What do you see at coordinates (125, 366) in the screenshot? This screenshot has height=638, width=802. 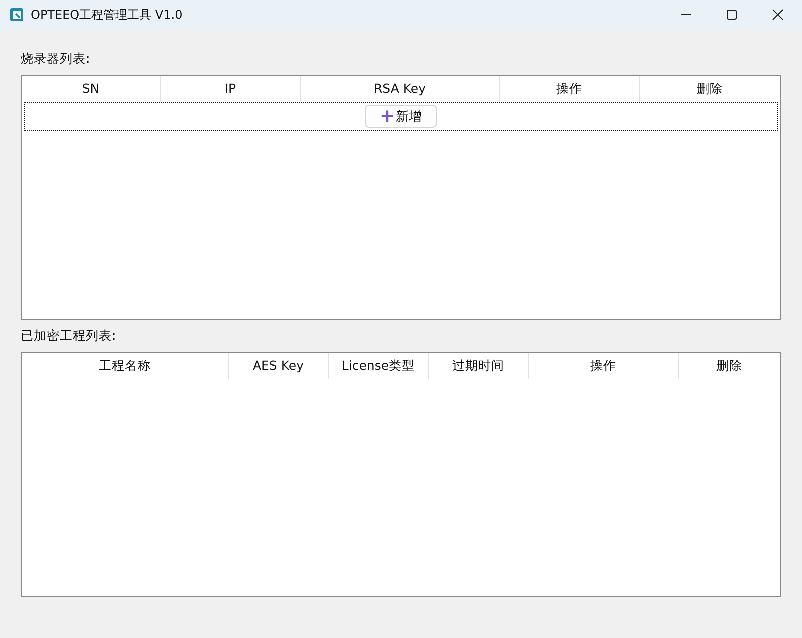 I see `column-header: 工程名称` at bounding box center [125, 366].